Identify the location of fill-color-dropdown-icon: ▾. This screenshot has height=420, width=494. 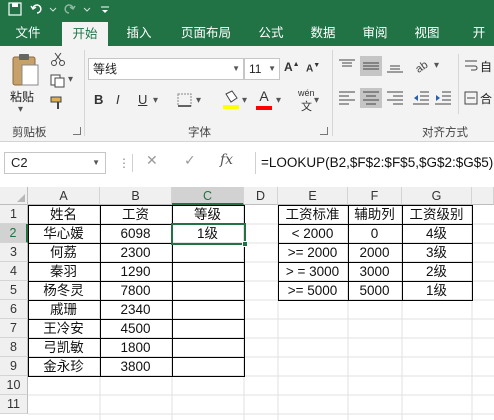
(244, 100).